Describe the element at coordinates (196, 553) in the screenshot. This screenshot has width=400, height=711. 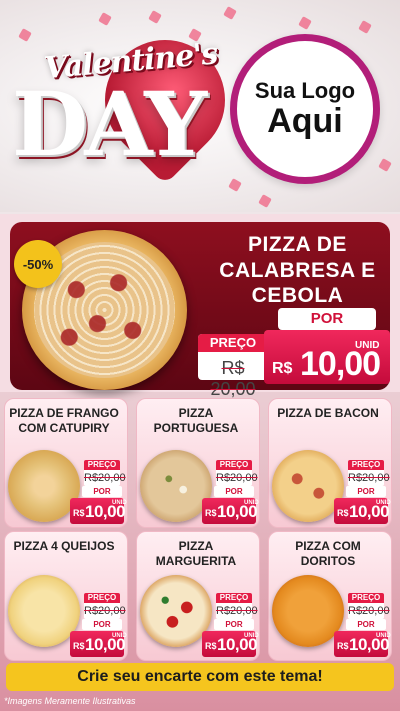
I see `product-name: PIZZA MARGUERITA` at that location.